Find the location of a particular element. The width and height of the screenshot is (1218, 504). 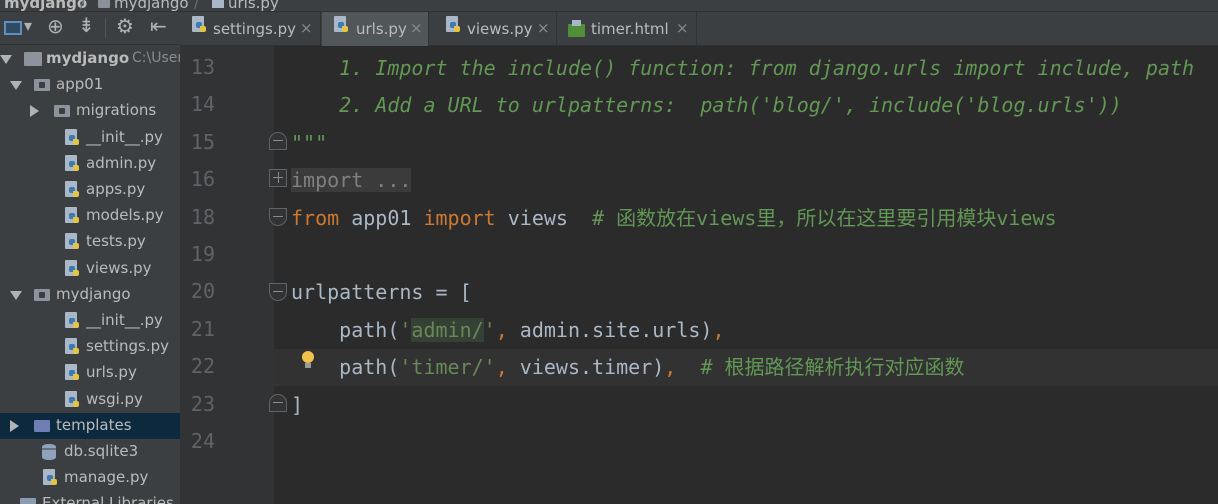

code-token: ) is located at coordinates (706, 329).